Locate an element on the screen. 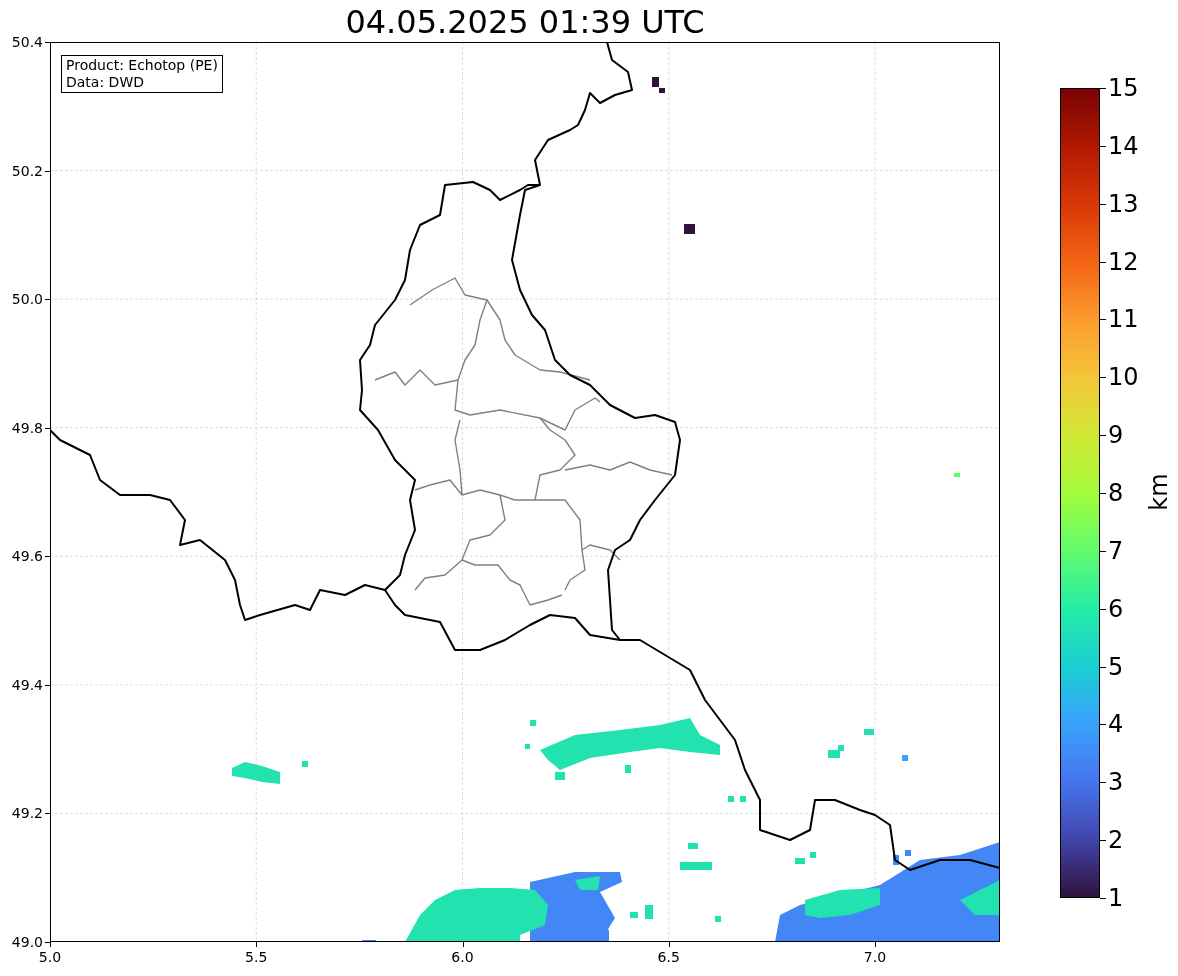 The height and width of the screenshot is (976, 1178). axis-tick-label: 50.4 is located at coordinates (27, 42).